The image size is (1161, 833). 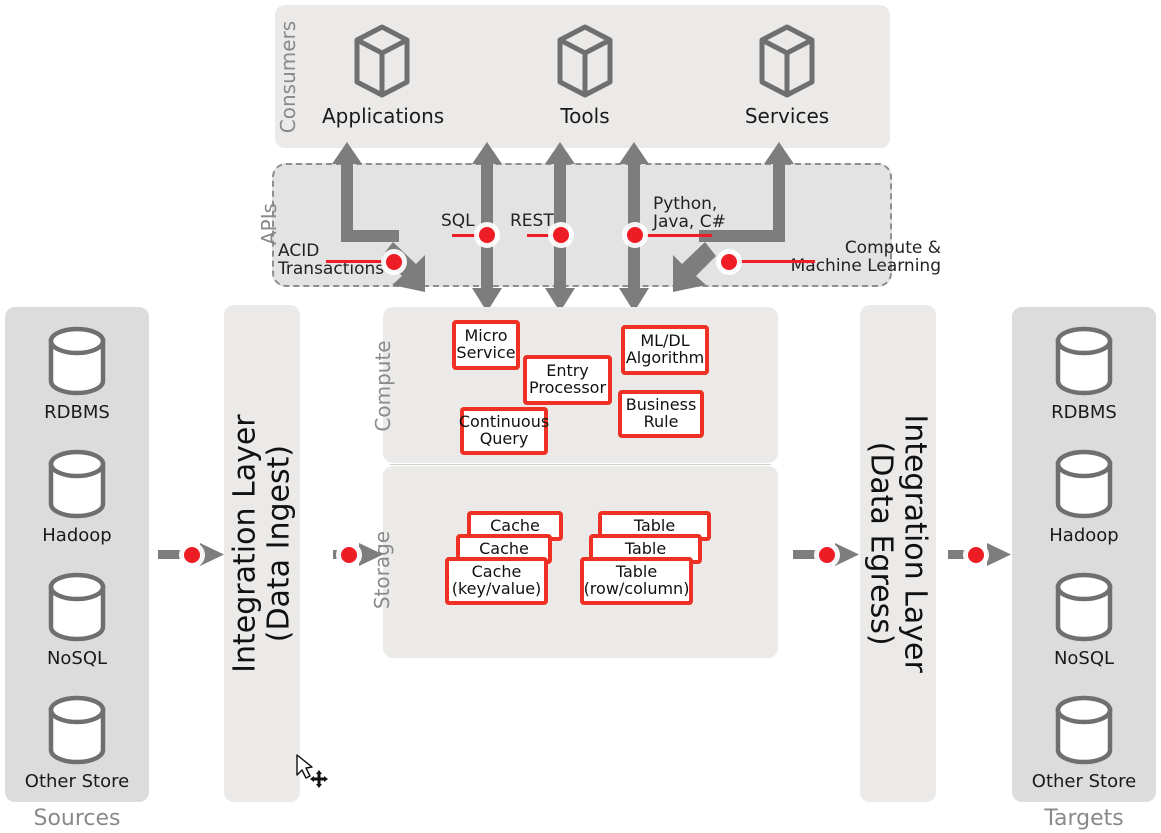 I want to click on api-label-rest: REST, so click(x=532, y=221).